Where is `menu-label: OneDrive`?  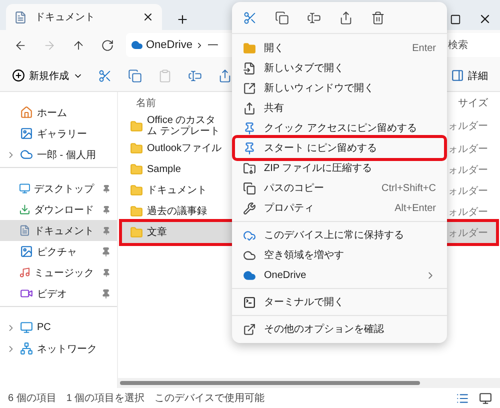
menu-label: OneDrive is located at coordinates (285, 275).